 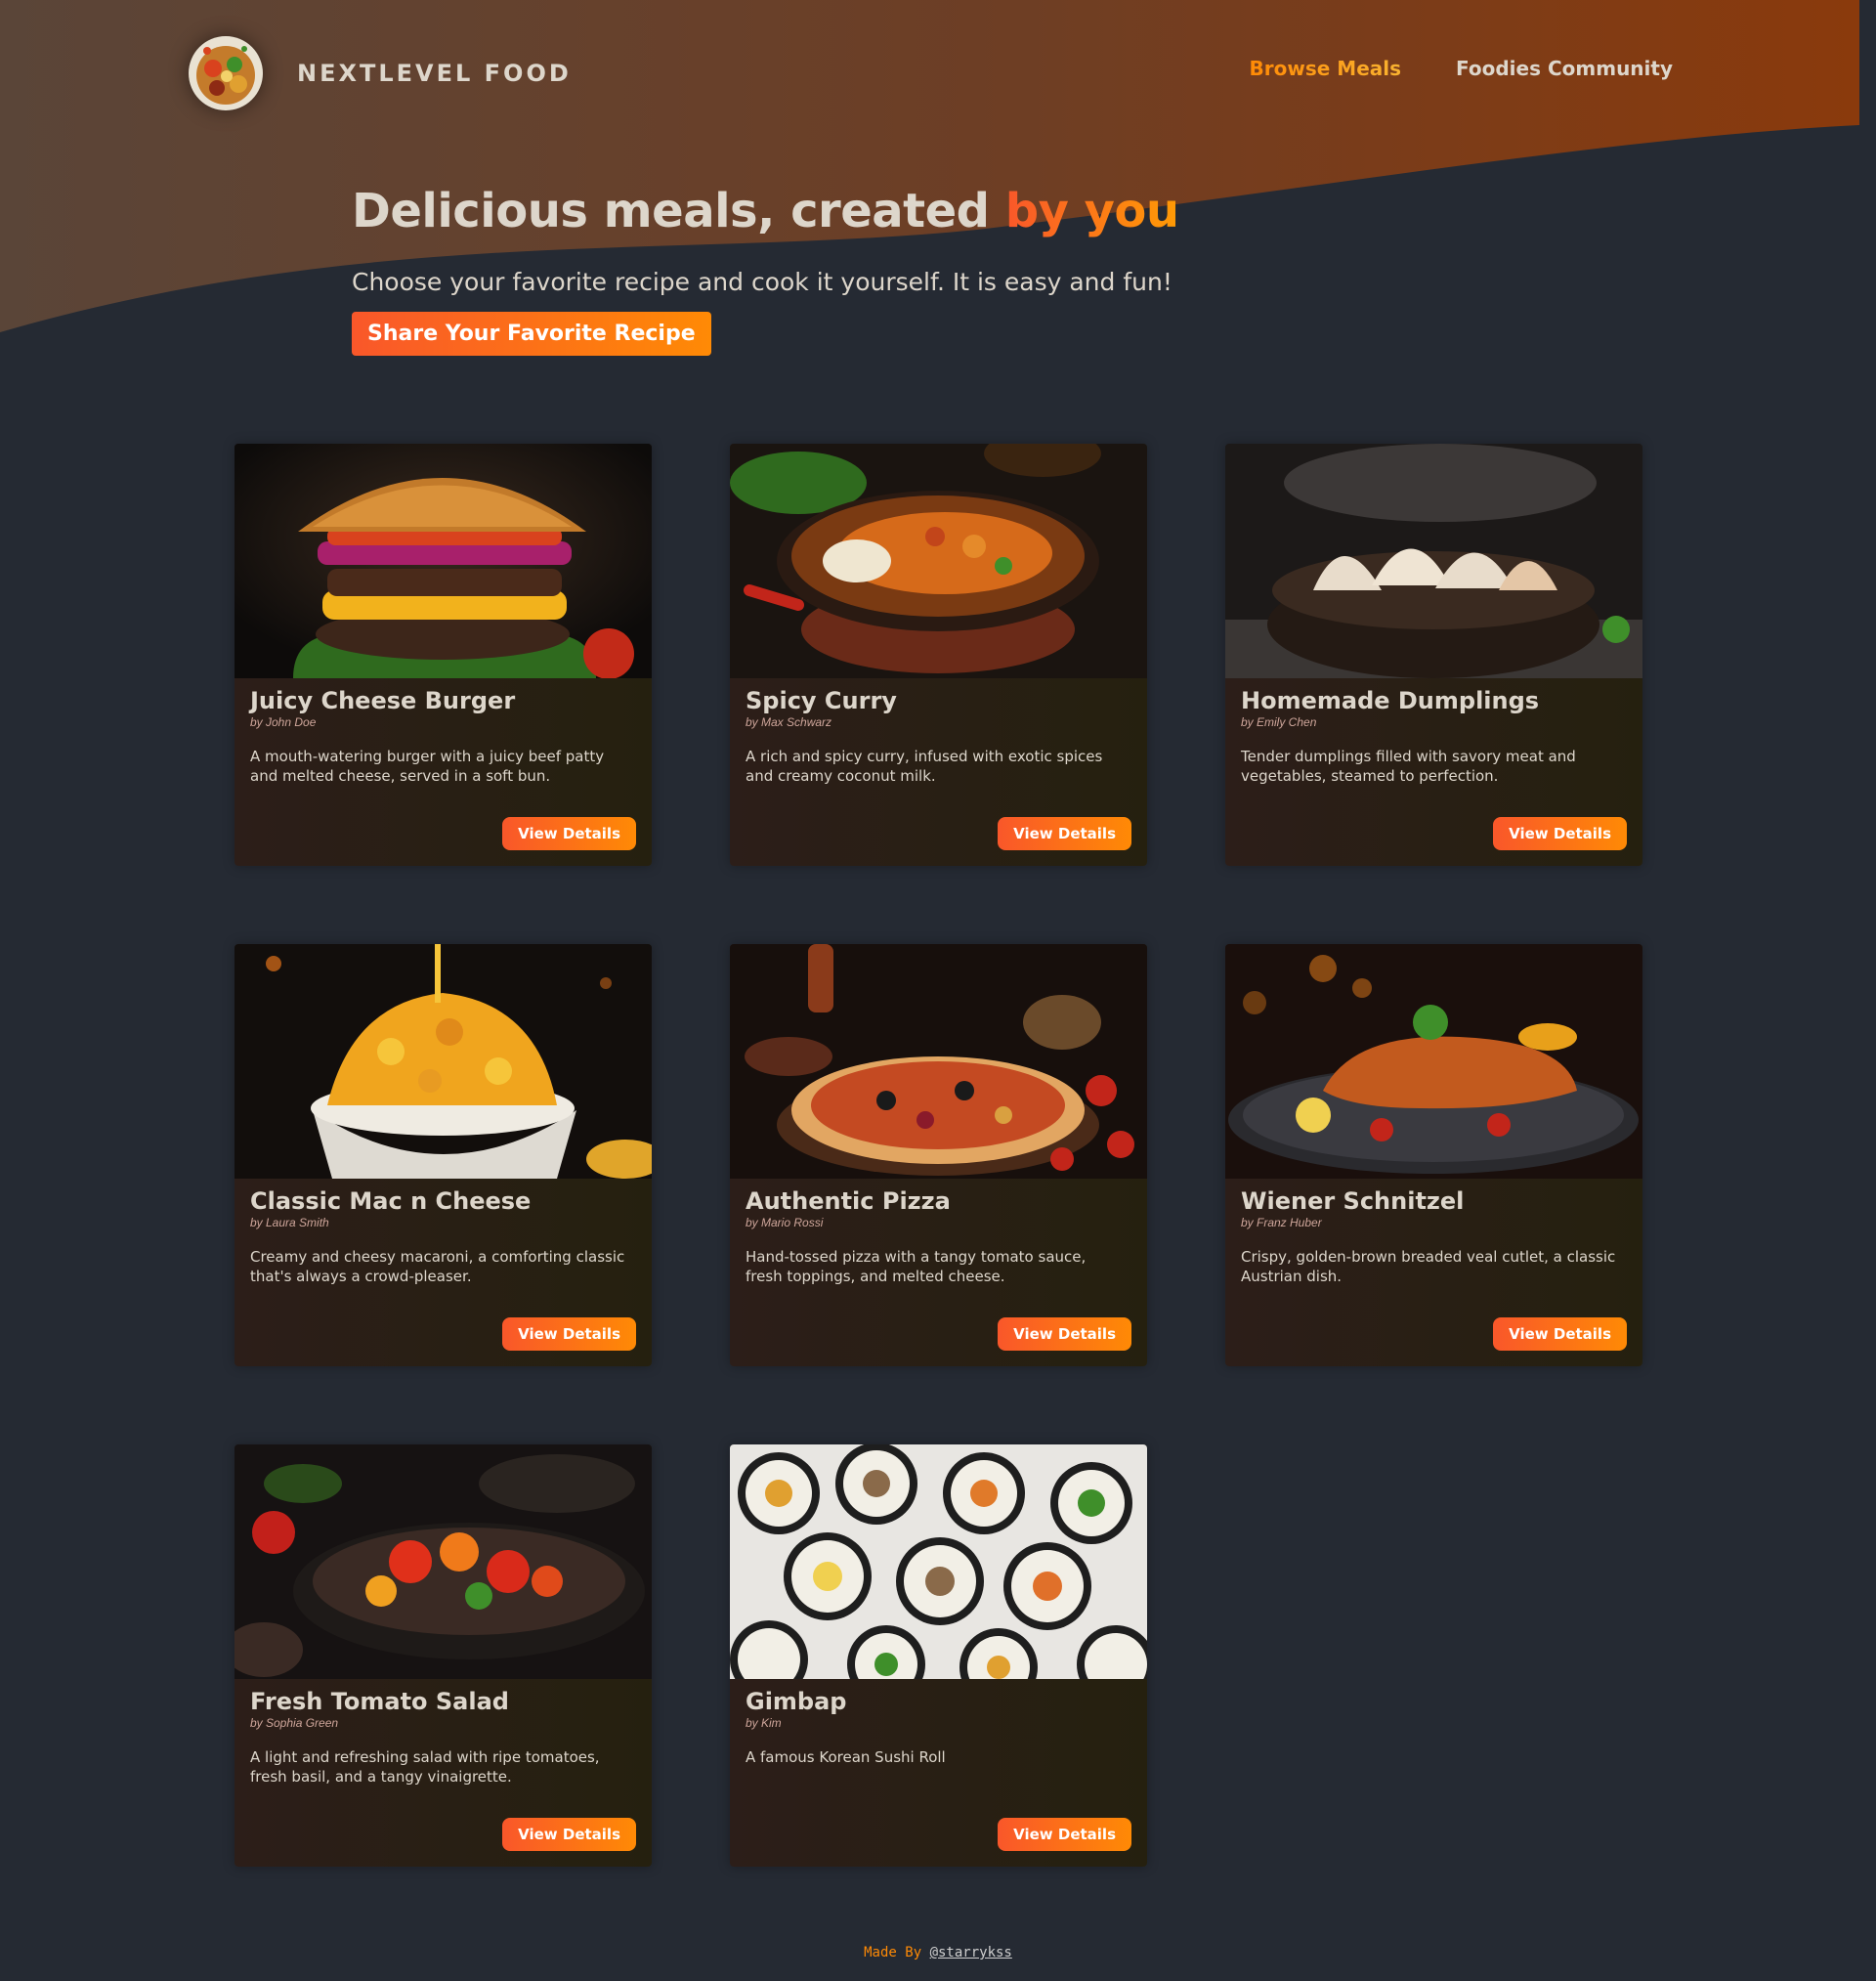 What do you see at coordinates (796, 1701) in the screenshot?
I see `meal-title: Gimbap` at bounding box center [796, 1701].